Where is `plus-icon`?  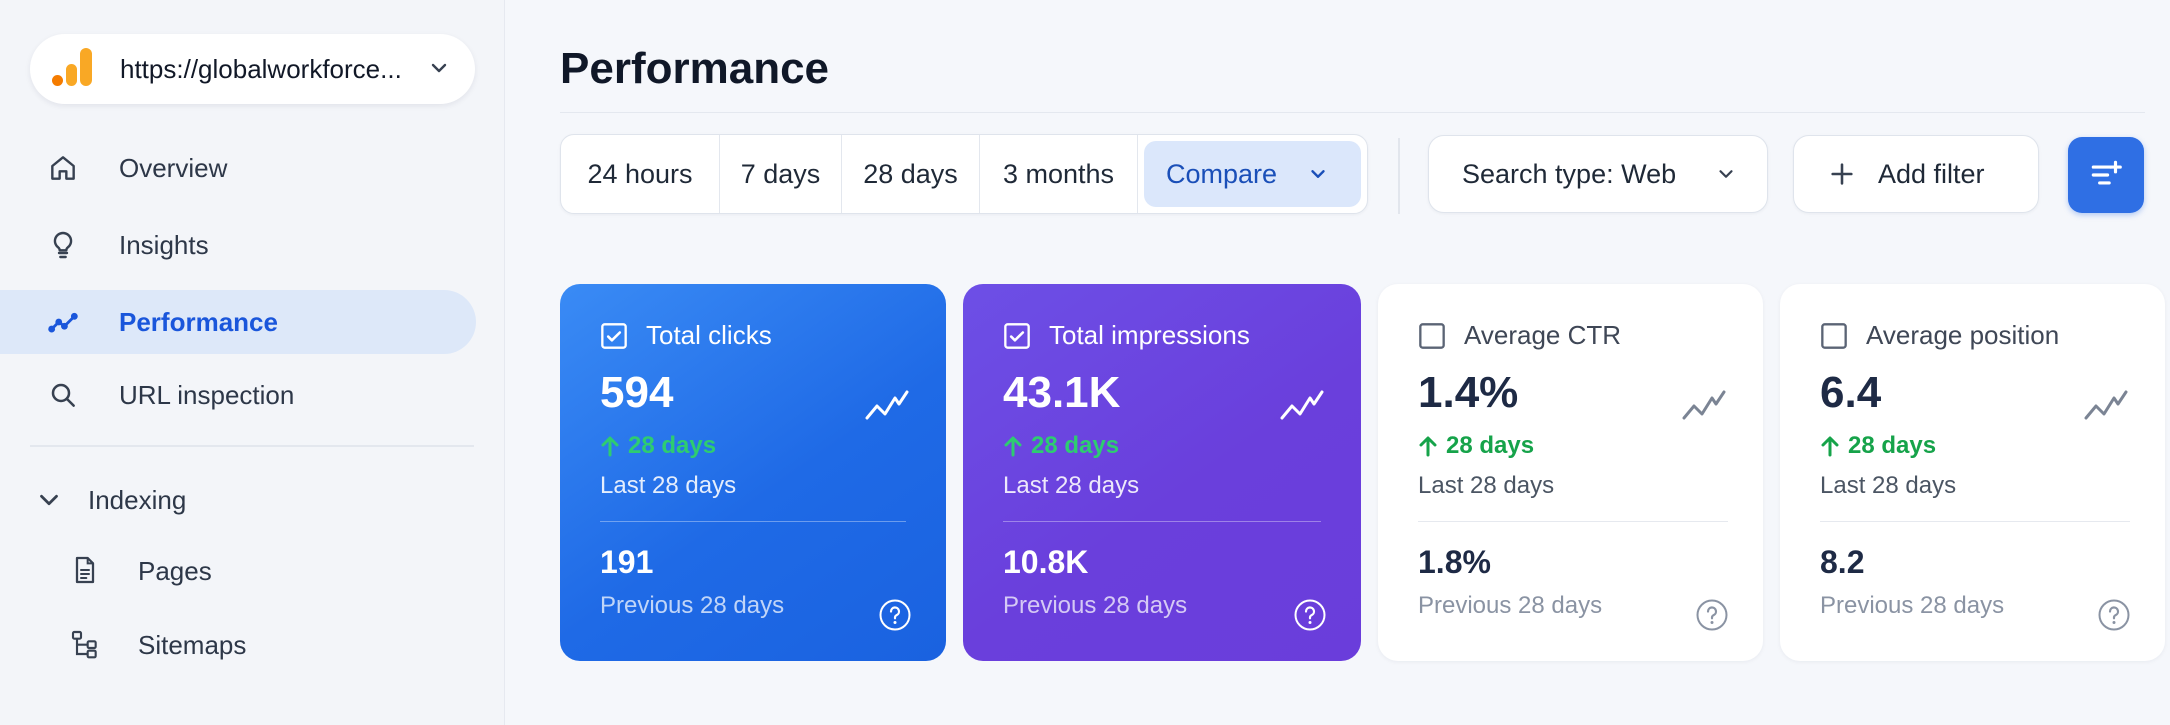 plus-icon is located at coordinates (1842, 174).